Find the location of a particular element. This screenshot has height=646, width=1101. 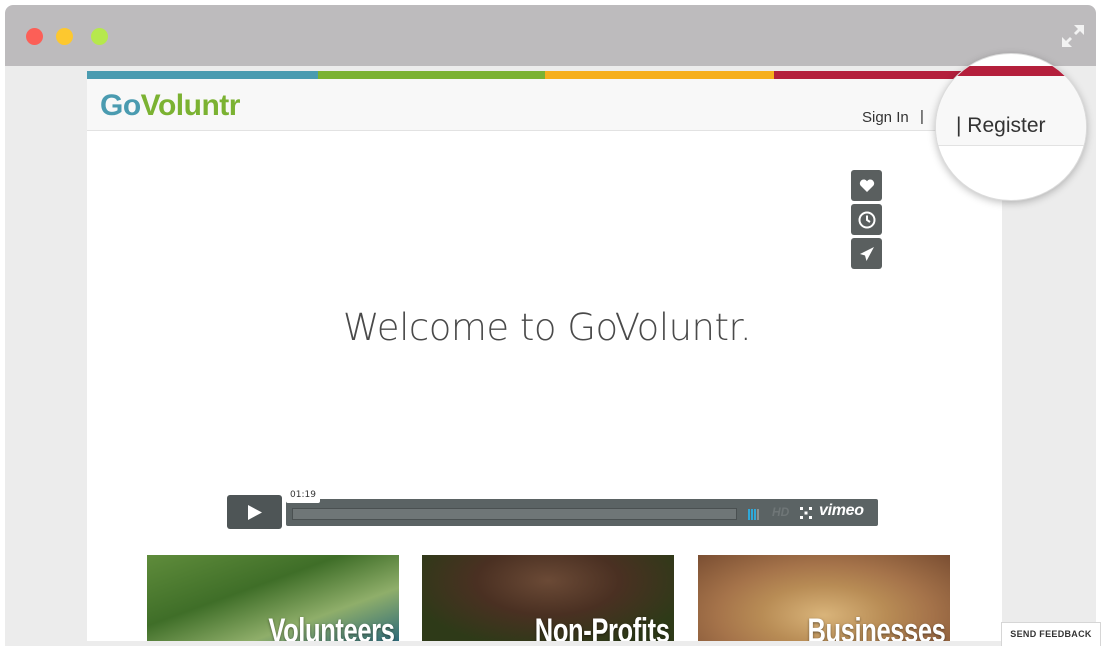

video-side-actions is located at coordinates (866, 221).